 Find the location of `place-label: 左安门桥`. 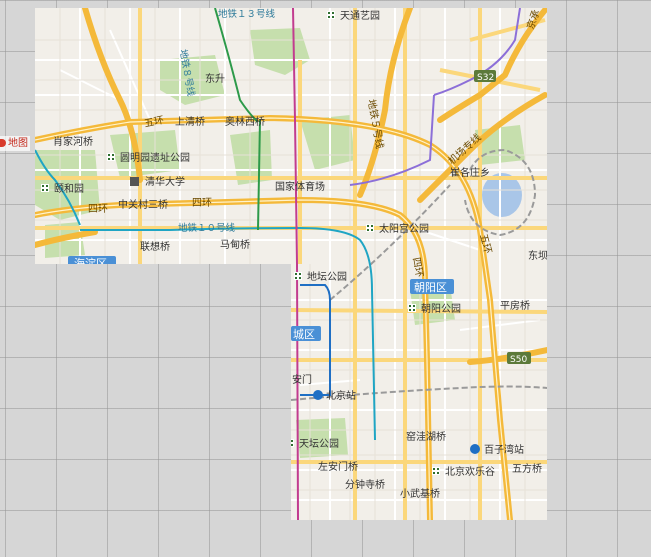

place-label: 左安门桥 is located at coordinates (338, 466).